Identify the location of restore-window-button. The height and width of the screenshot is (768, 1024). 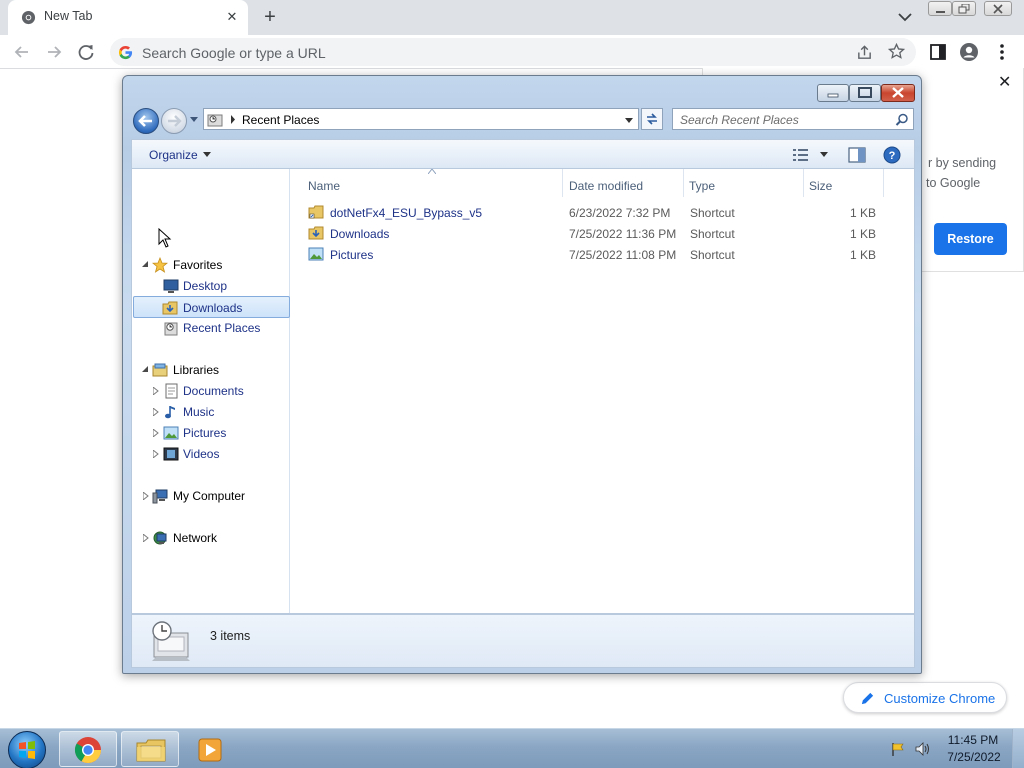
(964, 8).